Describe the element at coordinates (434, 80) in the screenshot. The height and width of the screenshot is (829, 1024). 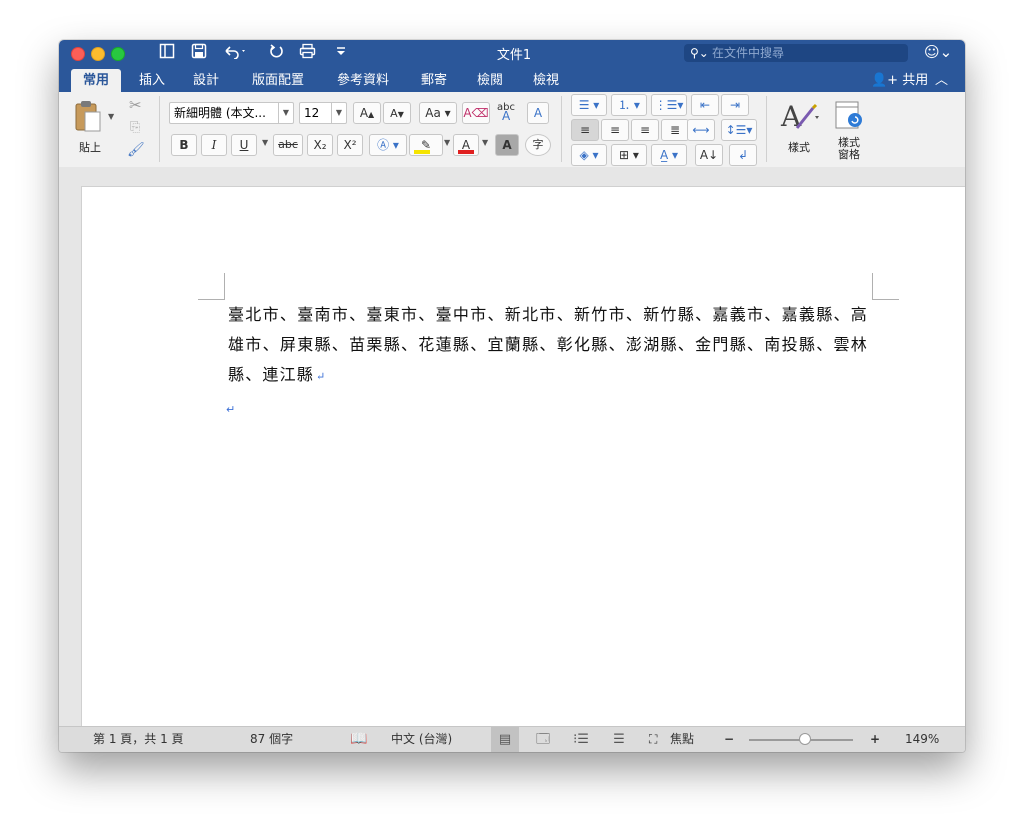
I see `tab-mailings: 郵寄` at that location.